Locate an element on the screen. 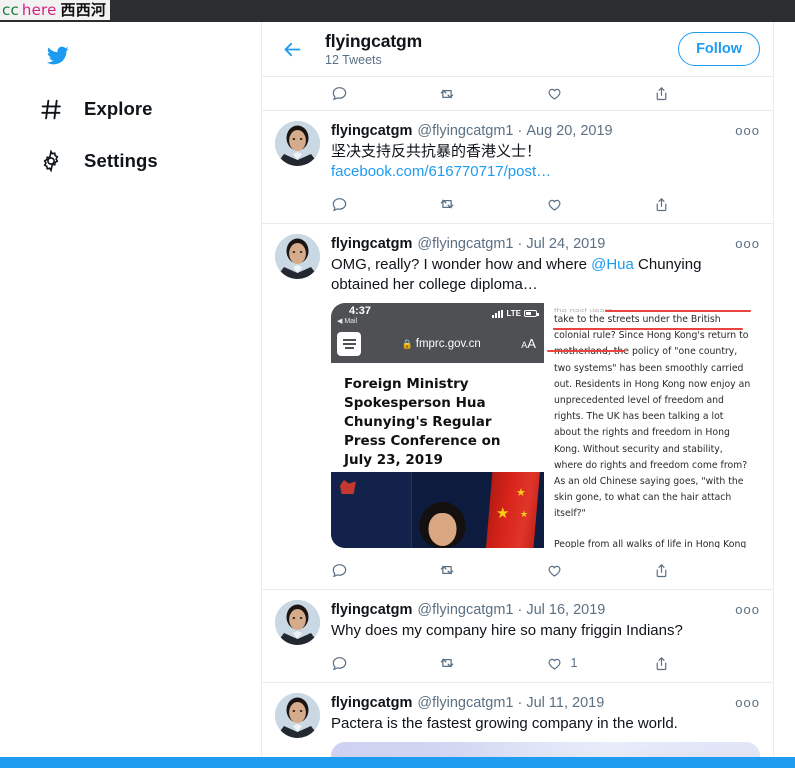  sidebar-item-settings: Settings is located at coordinates (148, 161).